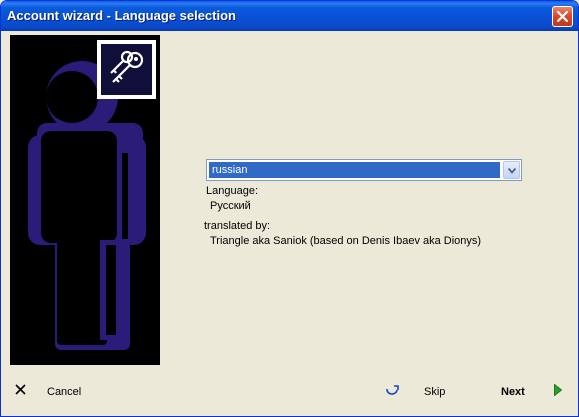 The width and height of the screenshot is (579, 417). What do you see at coordinates (289, 16) in the screenshot?
I see `title-bar: Account wizard - Language selection` at bounding box center [289, 16].